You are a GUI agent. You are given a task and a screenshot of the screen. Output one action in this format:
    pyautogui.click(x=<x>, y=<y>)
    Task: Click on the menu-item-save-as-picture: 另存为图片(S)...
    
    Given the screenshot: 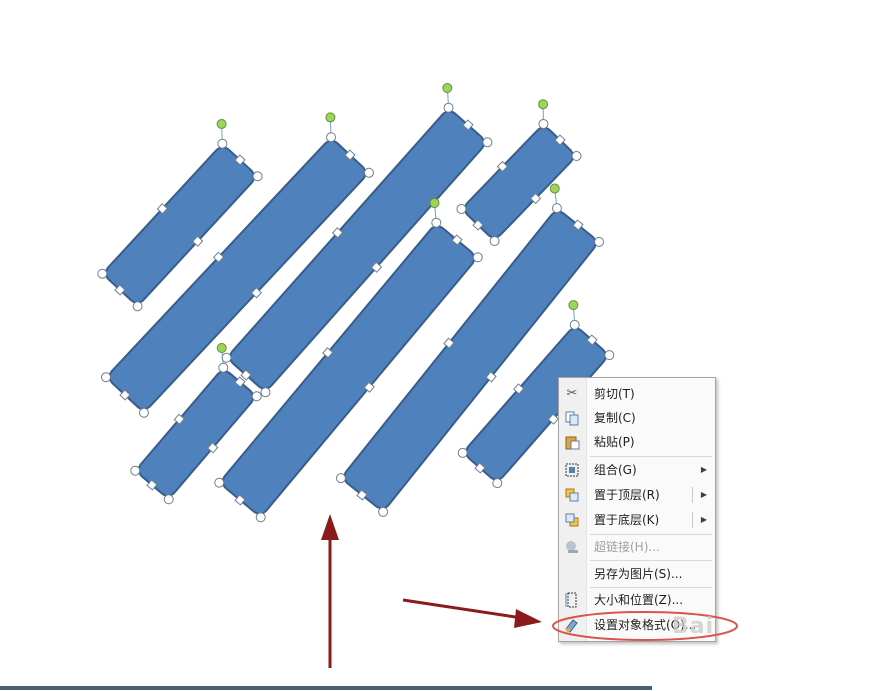 What is the action you would take?
    pyautogui.click(x=637, y=574)
    